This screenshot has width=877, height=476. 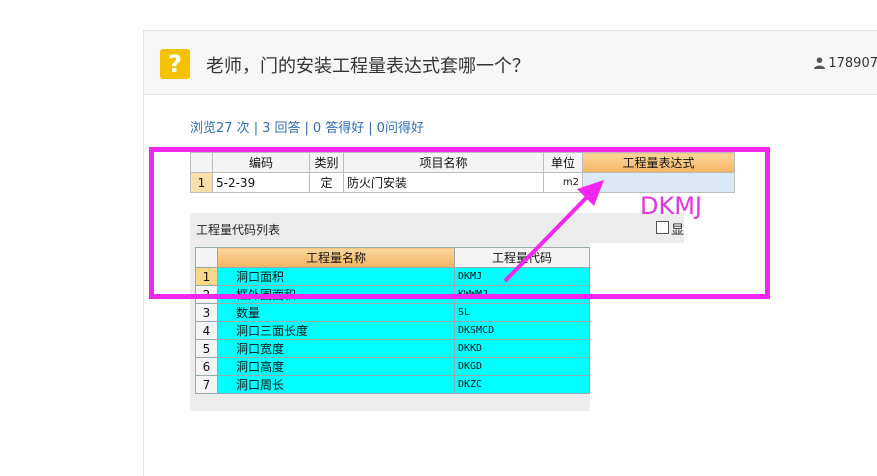 I want to click on annotation-arrow, so click(x=553, y=231).